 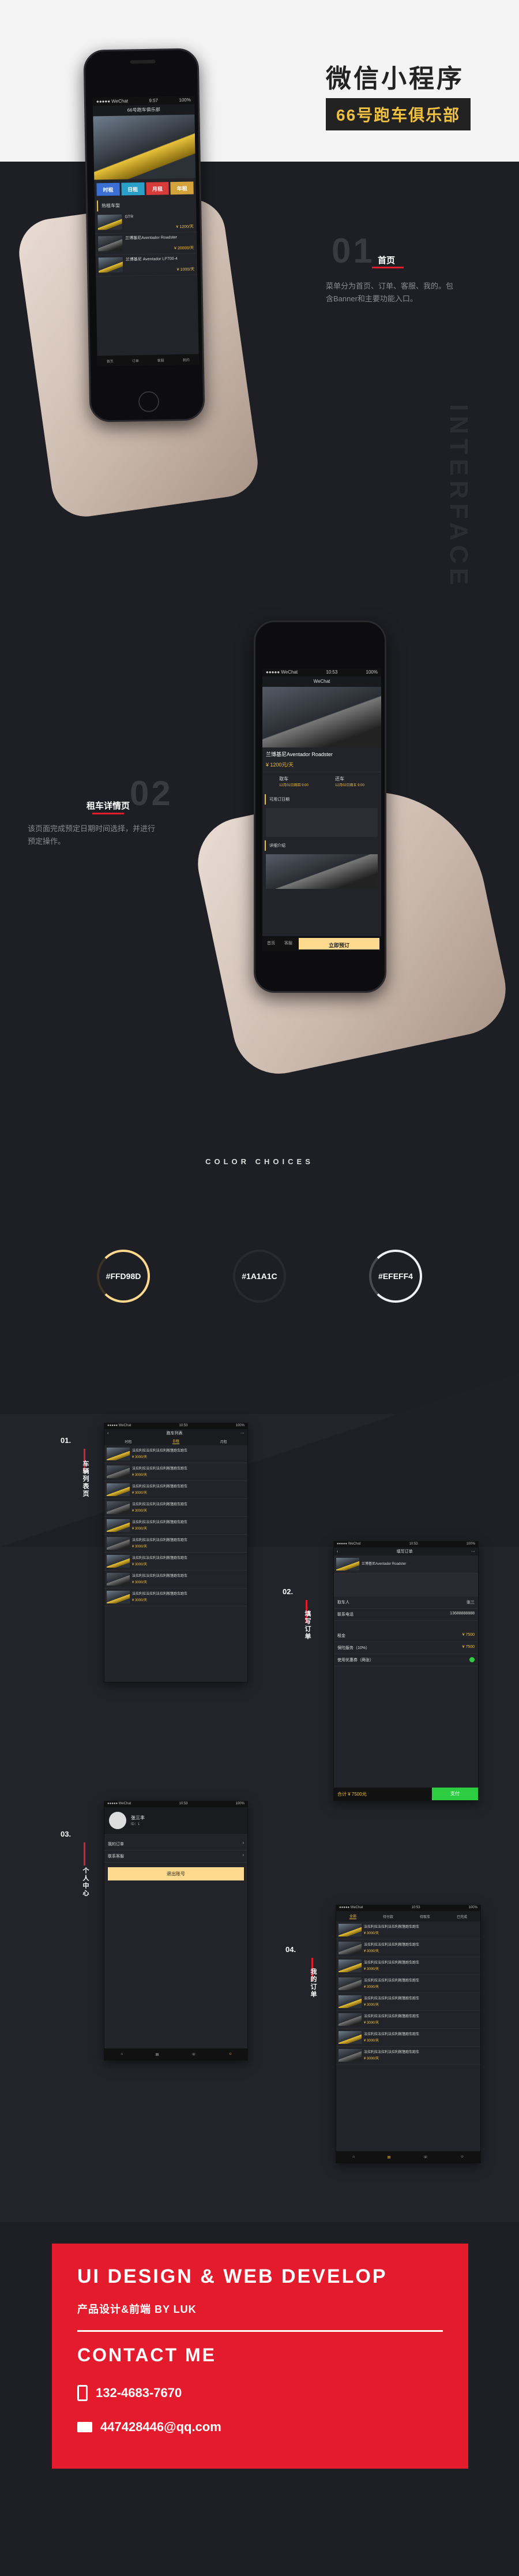 What do you see at coordinates (123, 1276) in the screenshot?
I see `color-swatch-gold: #FFD98D` at bounding box center [123, 1276].